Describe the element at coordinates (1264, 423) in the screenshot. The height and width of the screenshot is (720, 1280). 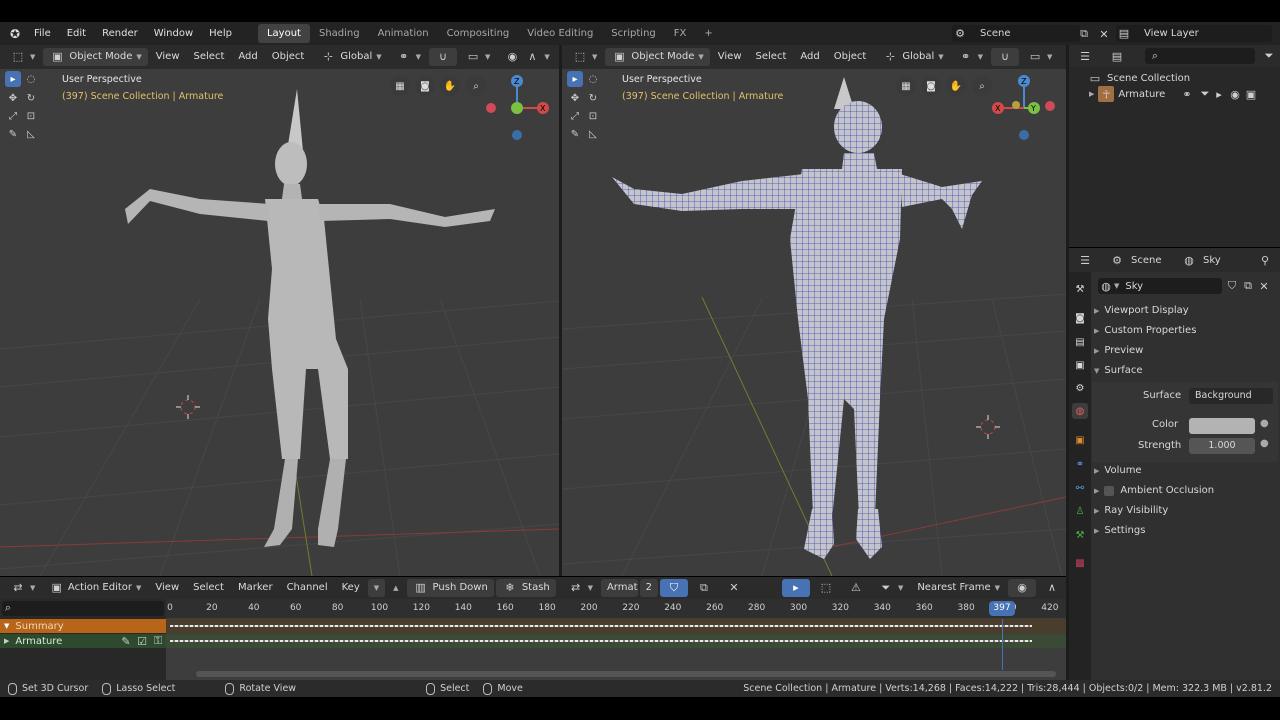
I see `color-socket-icon: ●` at that location.